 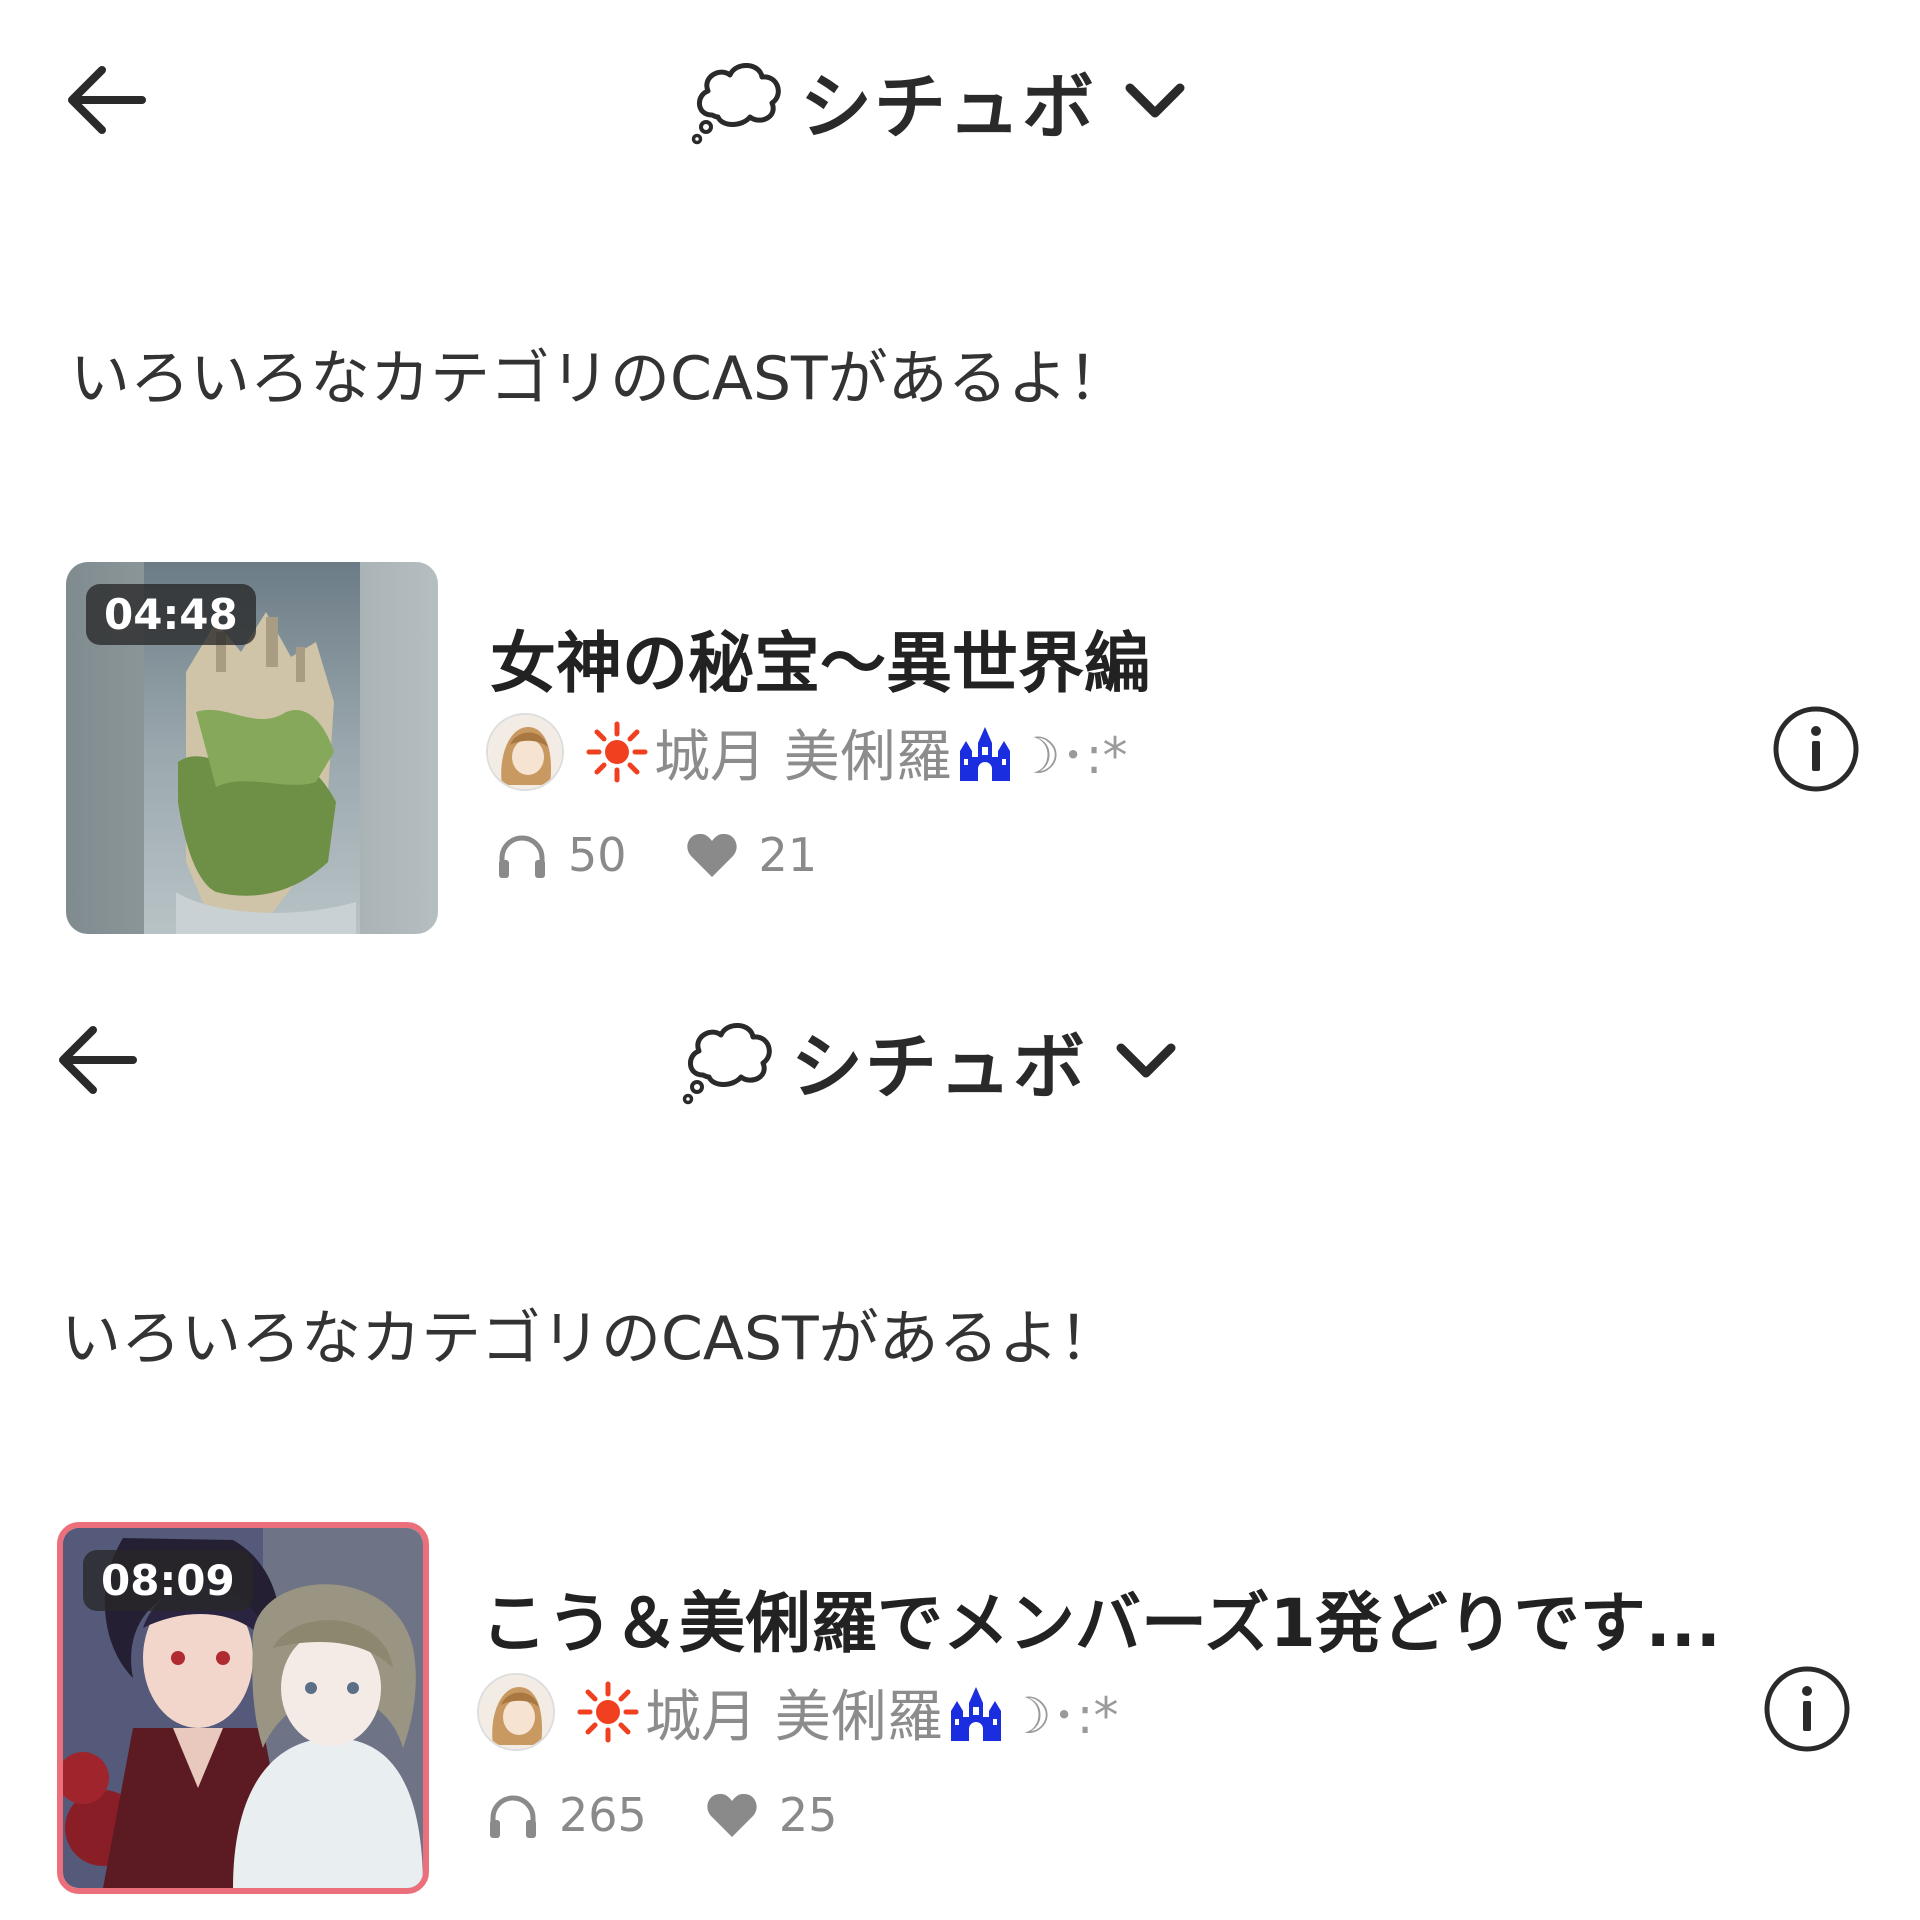 I want to click on cast-title: 女神の秘宝～異世界編, so click(x=820, y=658).